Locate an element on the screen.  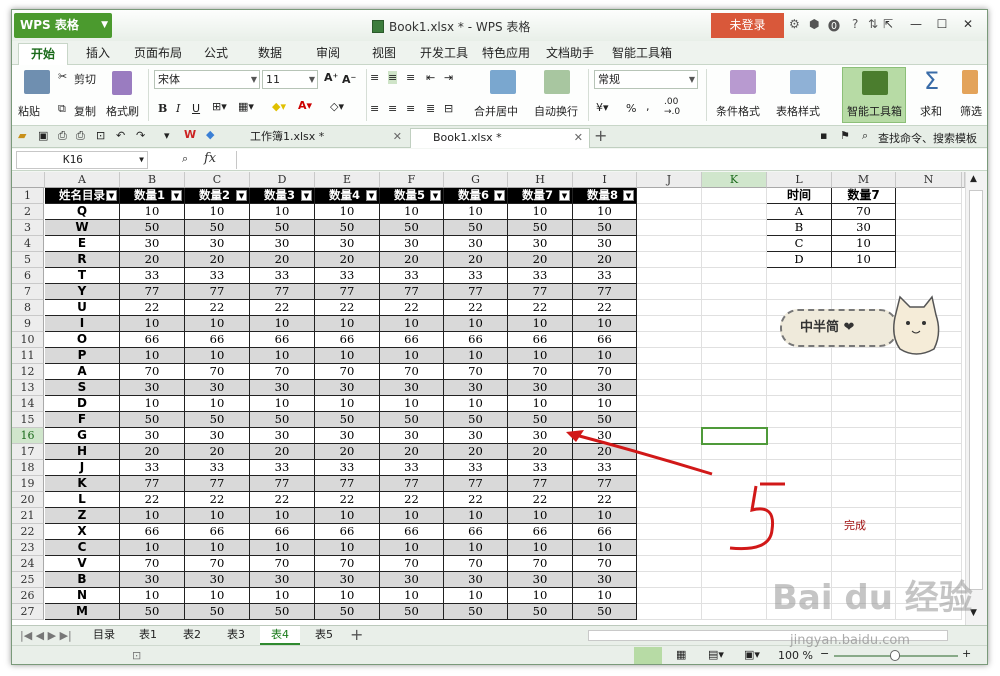
tab-smart-toolbox: 智能工具箱 is located at coordinates (642, 54).